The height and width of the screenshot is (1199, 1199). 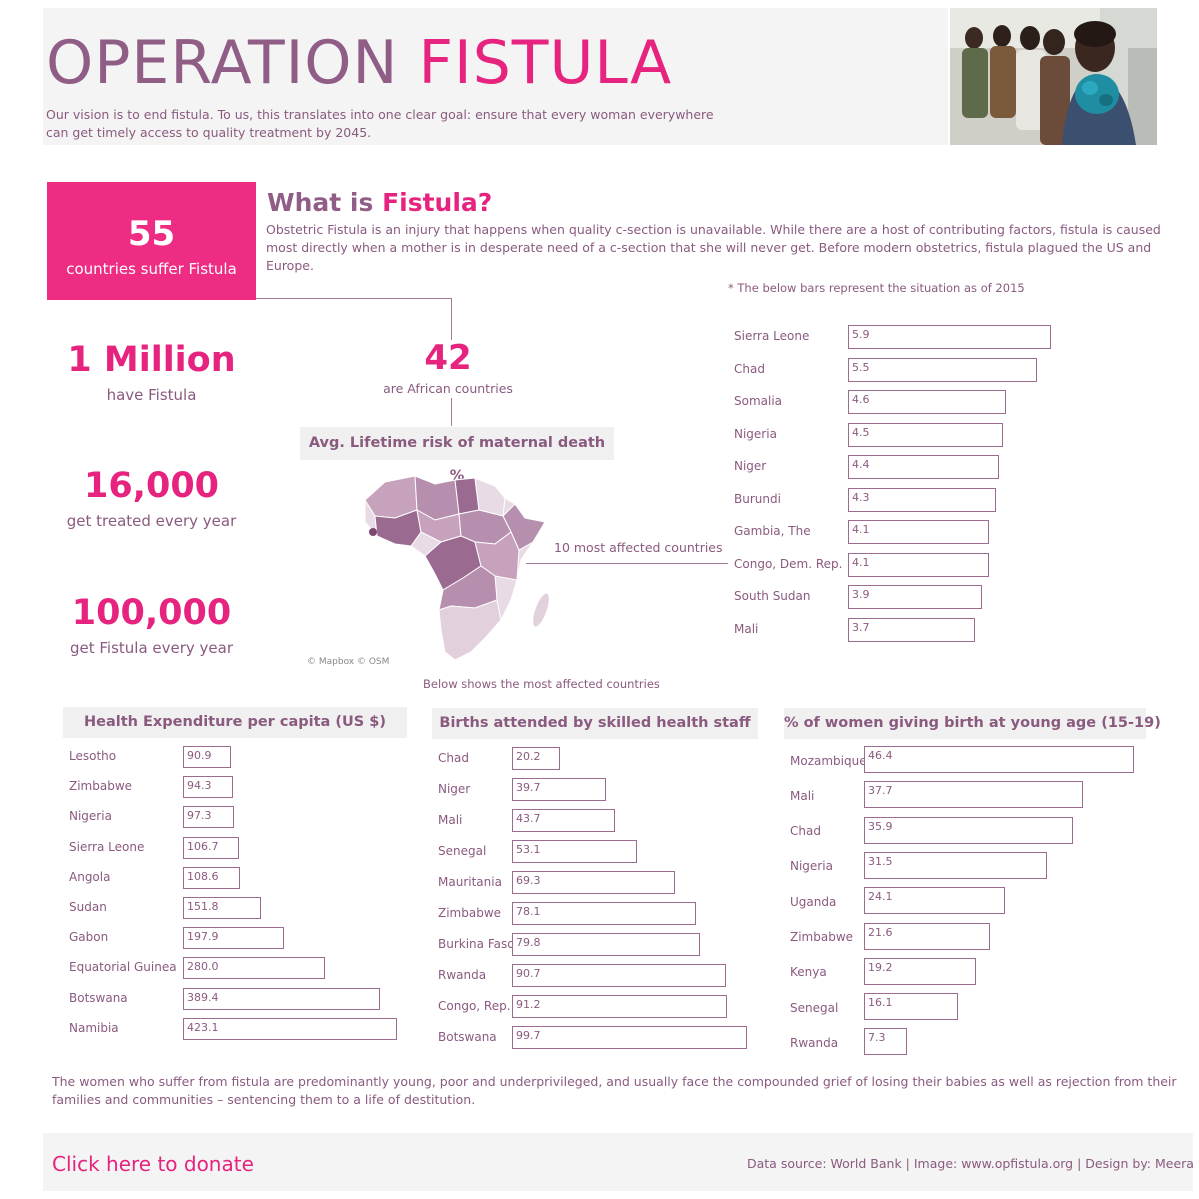 What do you see at coordinates (93, 756) in the screenshot?
I see `bar-label-health-expenditure-0: Lesotho` at bounding box center [93, 756].